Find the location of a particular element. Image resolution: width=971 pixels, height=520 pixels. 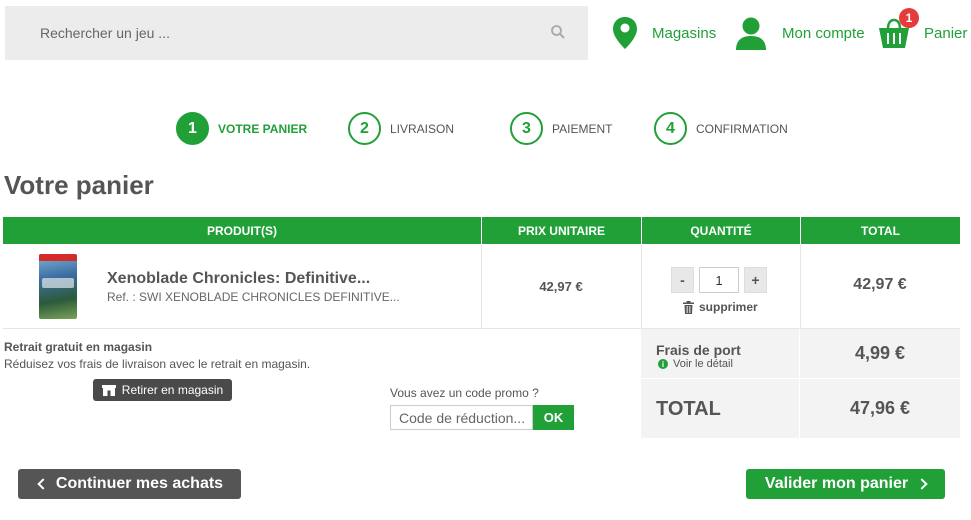

search-input is located at coordinates (296, 33).